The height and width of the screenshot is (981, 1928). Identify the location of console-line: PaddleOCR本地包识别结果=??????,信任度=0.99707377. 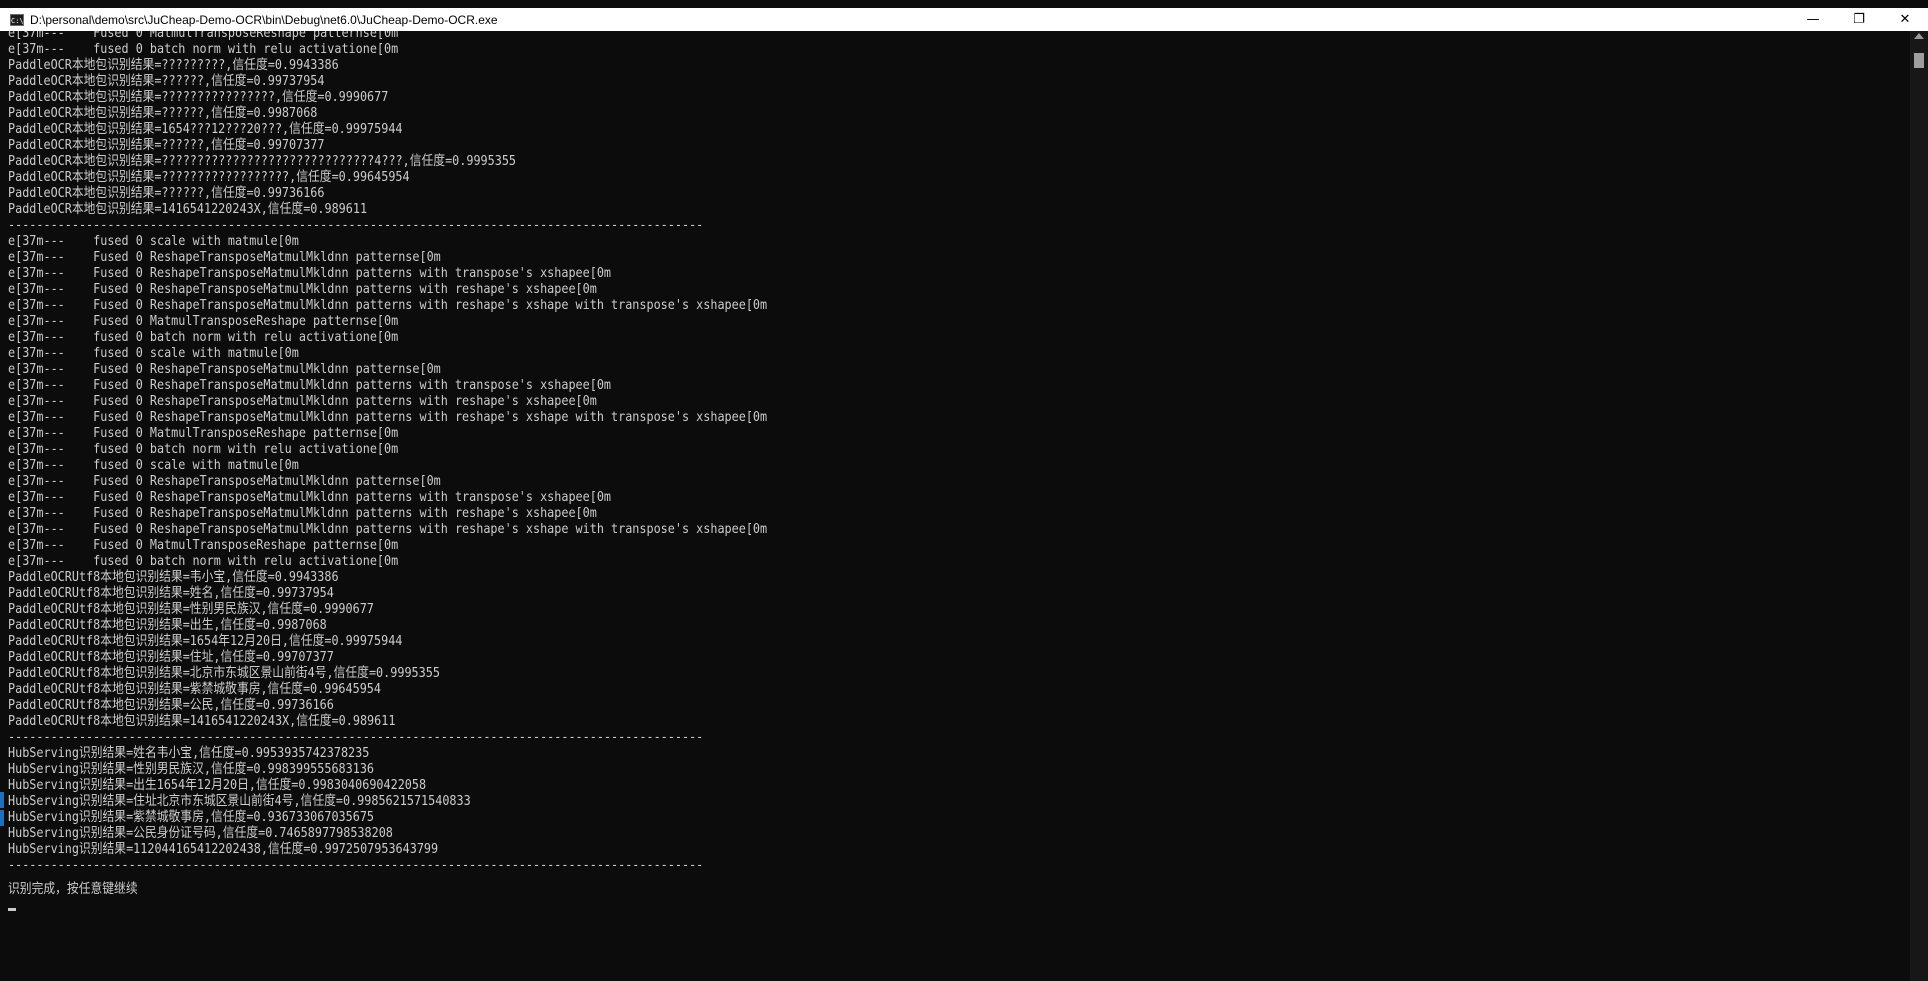
(166, 145).